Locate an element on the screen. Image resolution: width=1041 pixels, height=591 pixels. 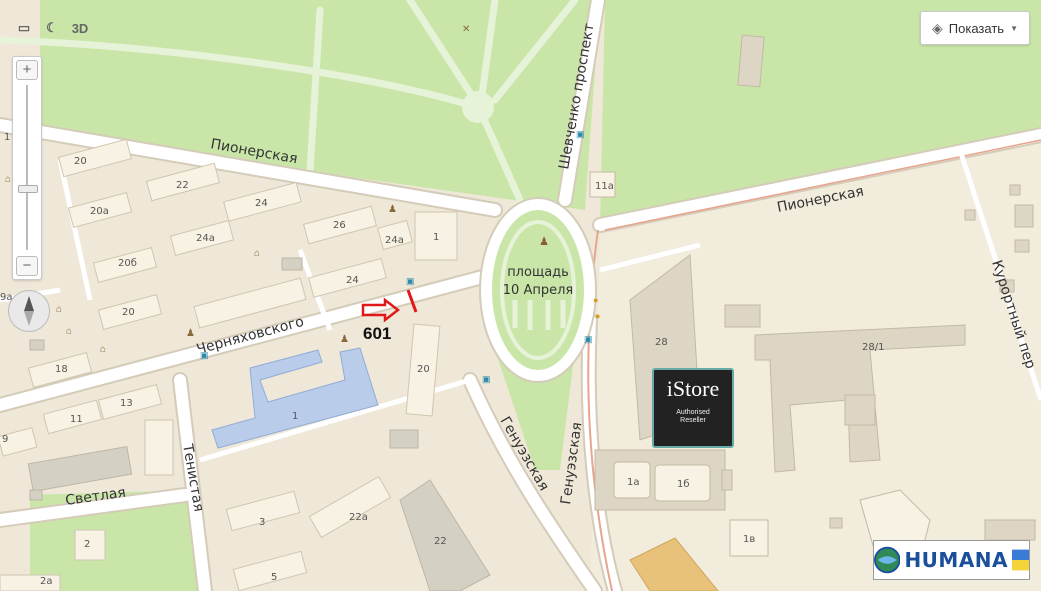
humana-brand: HUMANA is located at coordinates (956, 560).